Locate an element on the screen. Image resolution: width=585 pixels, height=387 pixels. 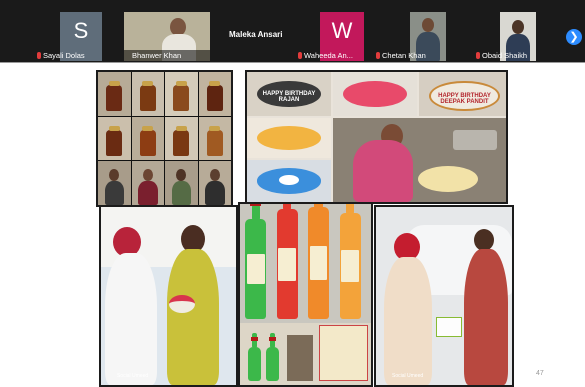
participant-name: Bhanwer Khan is located at coordinates (167, 55).